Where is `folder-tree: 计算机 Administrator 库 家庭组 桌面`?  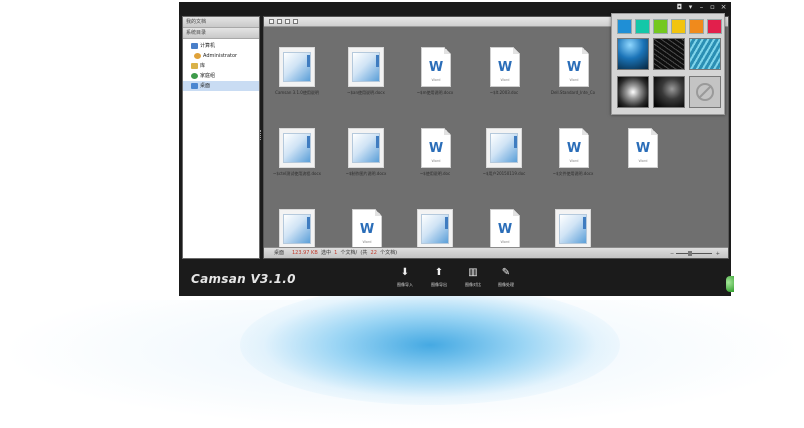
folder-tree: 计算机 Administrator 库 家庭组 桌面 is located at coordinates (221, 66).